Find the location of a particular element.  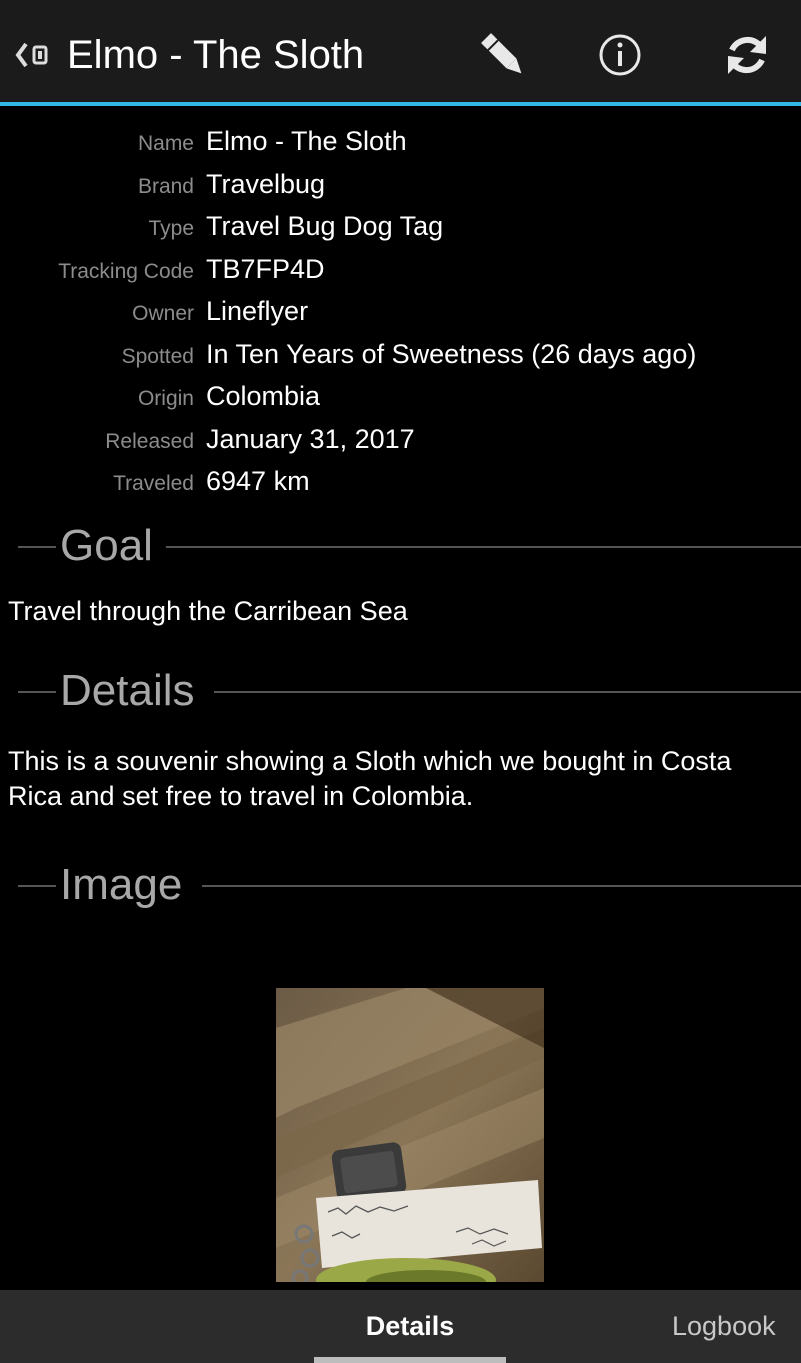

details-section-header: Details is located at coordinates (400, 692).